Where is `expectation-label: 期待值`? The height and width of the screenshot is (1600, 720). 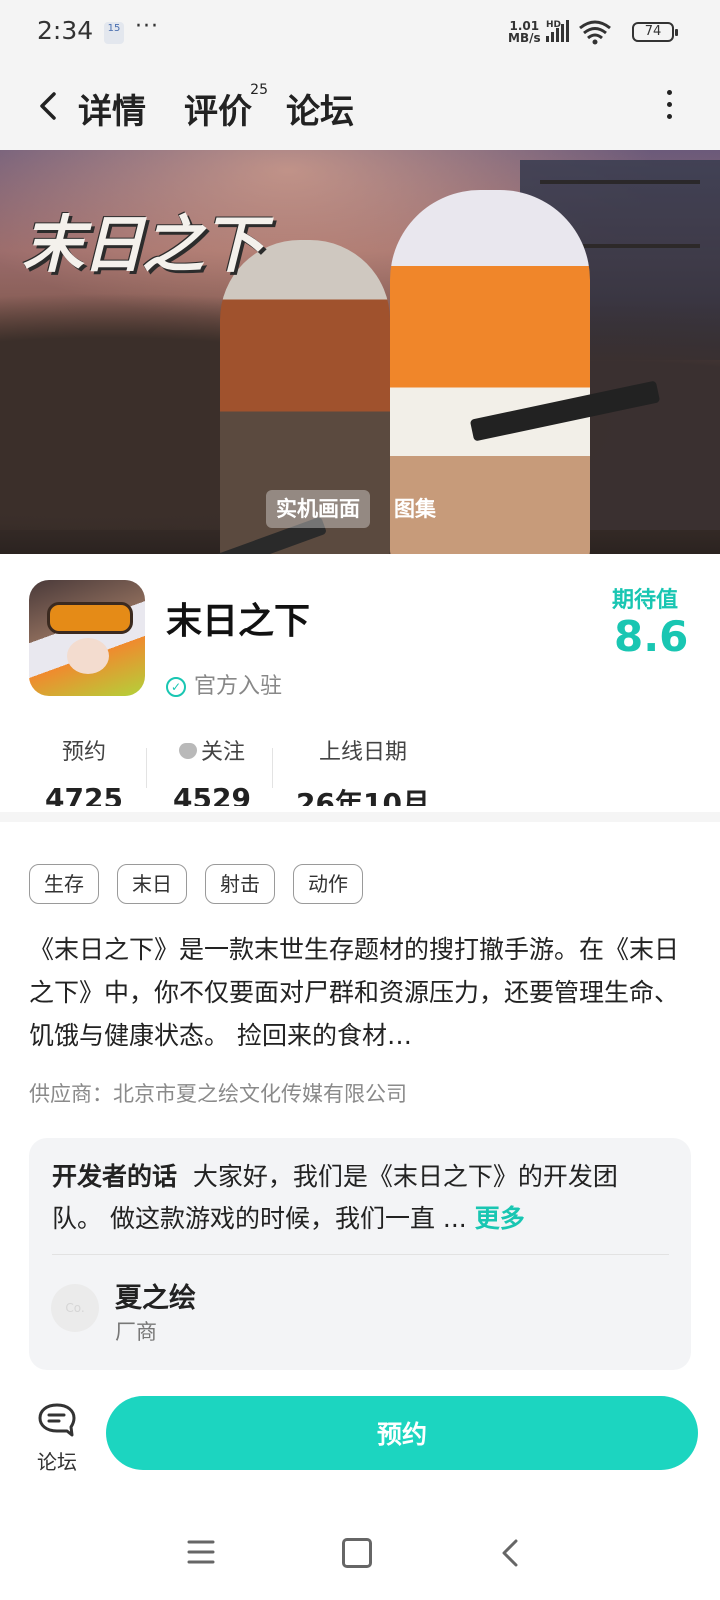
expectation-label: 期待值 is located at coordinates (645, 600).